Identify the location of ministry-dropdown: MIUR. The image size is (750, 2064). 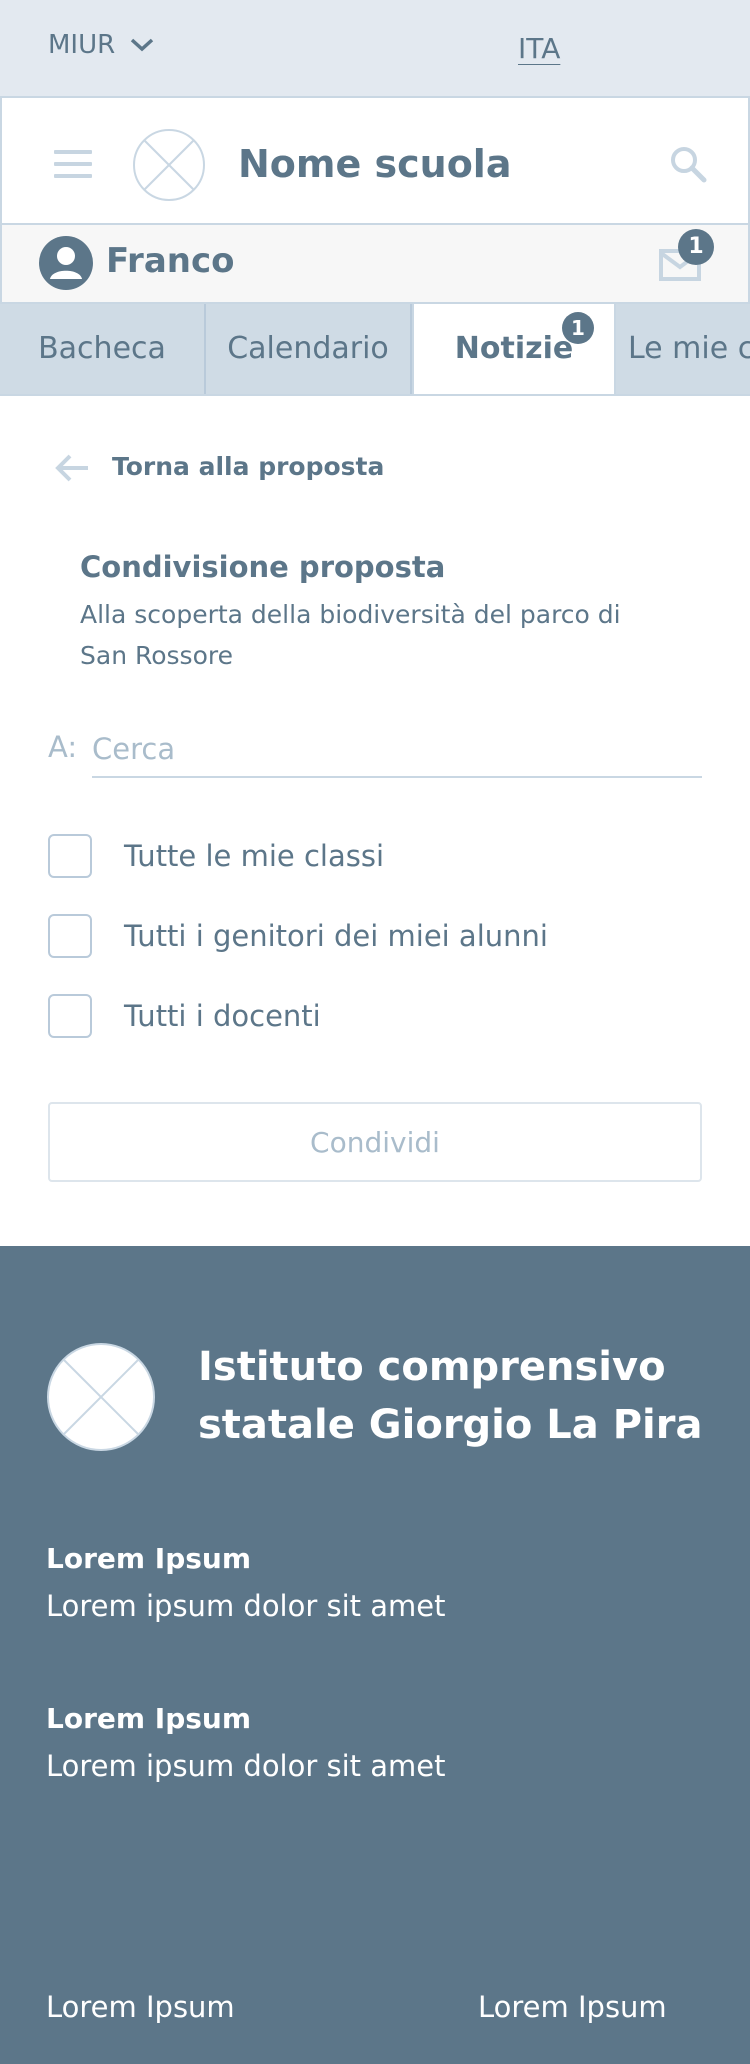
(101, 45).